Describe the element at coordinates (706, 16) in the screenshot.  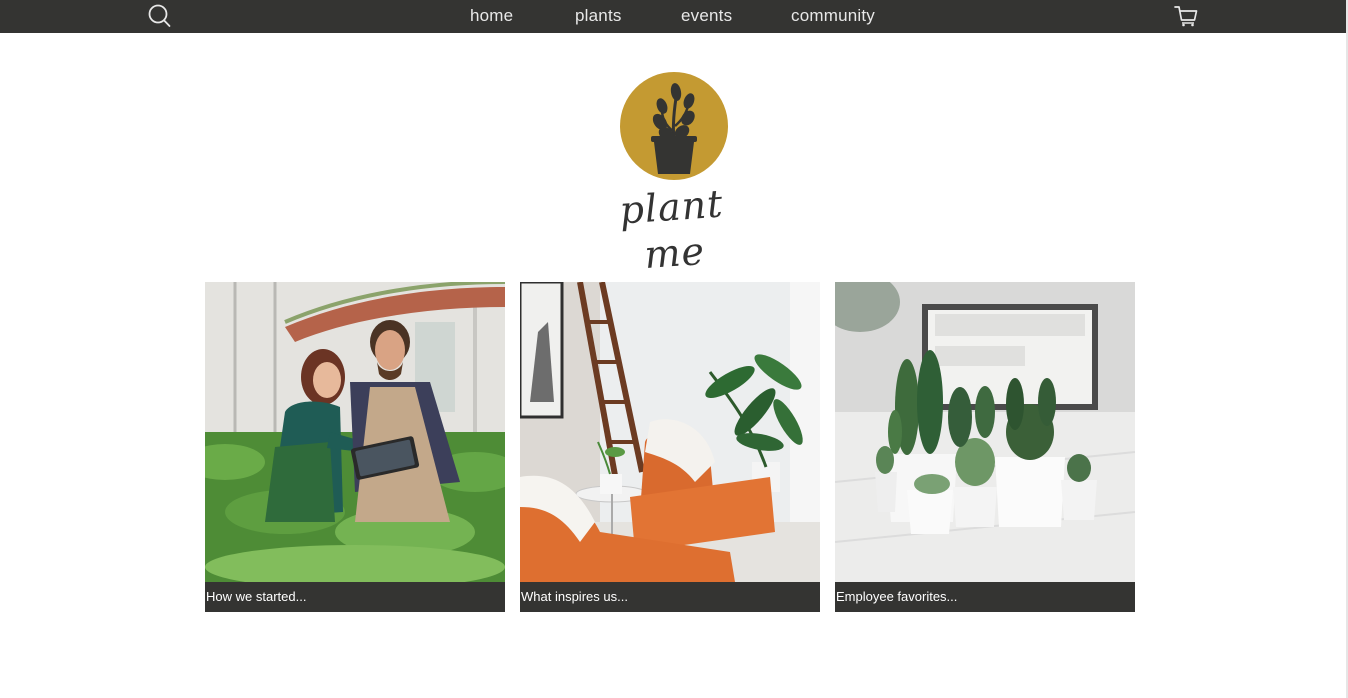
I see `nav-link-events: events` at that location.